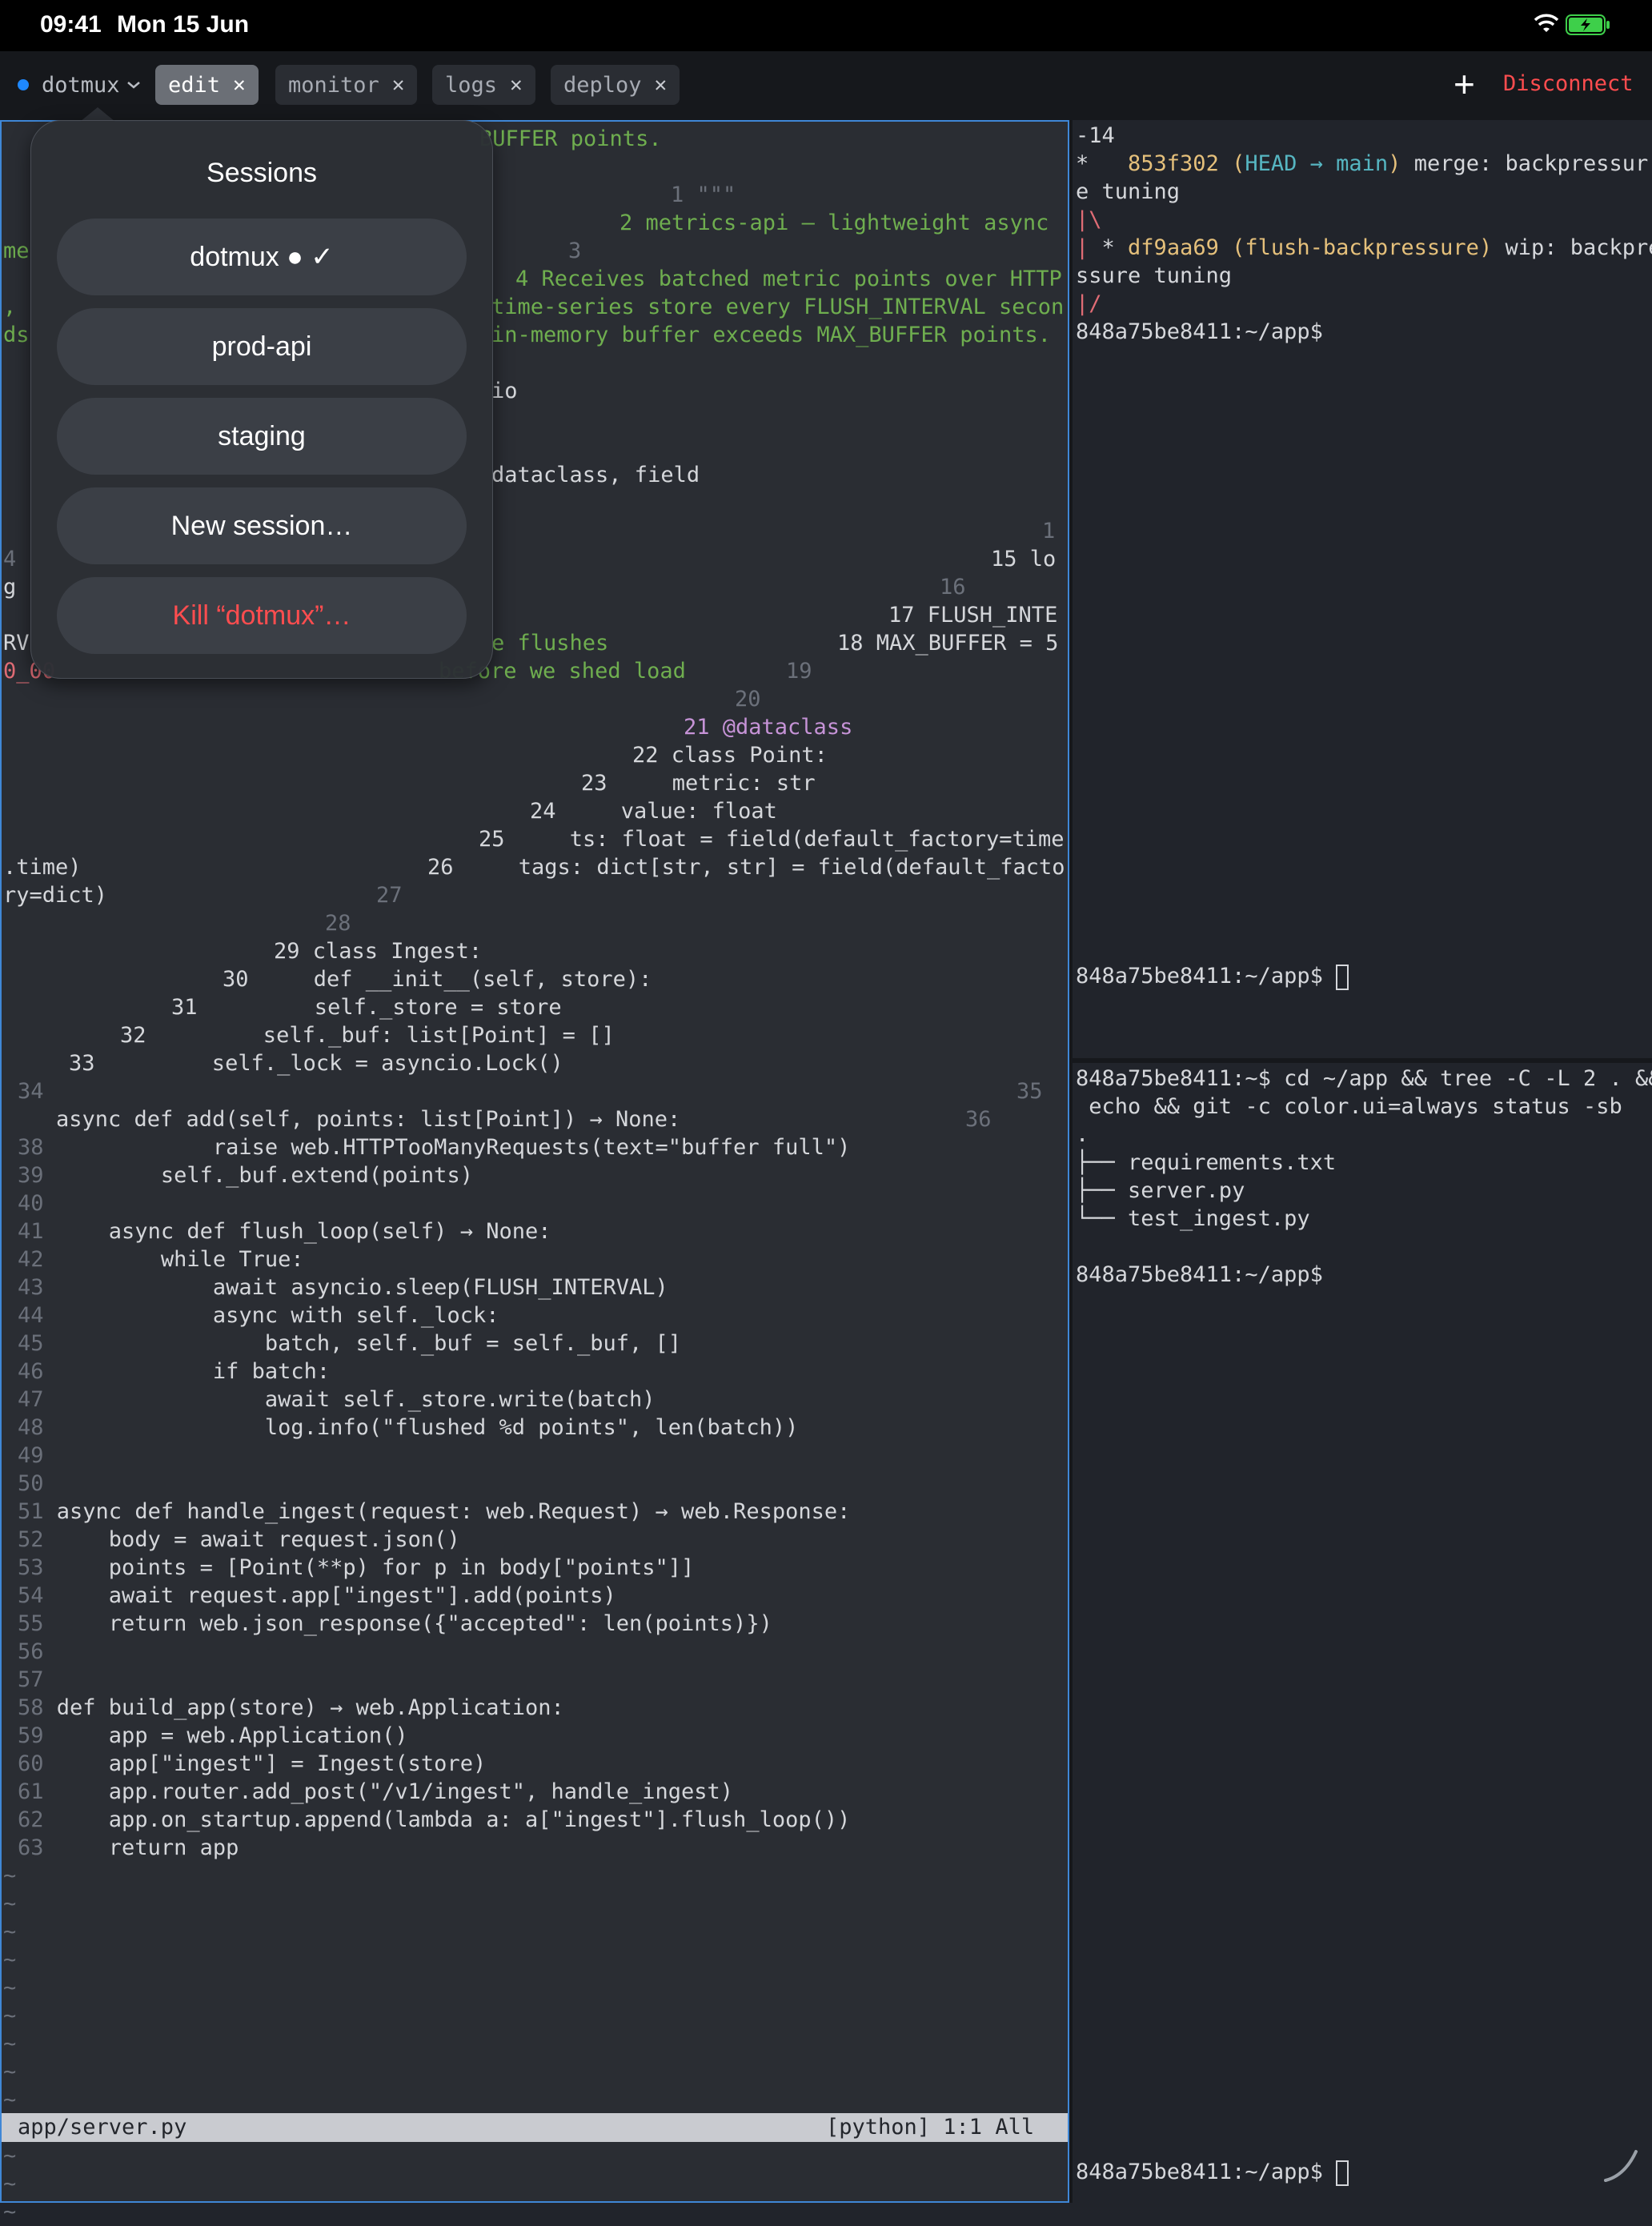 The image size is (1652, 2226). Describe the element at coordinates (366, 1007) in the screenshot. I see `code-fragment: 31 self._store = store` at that location.